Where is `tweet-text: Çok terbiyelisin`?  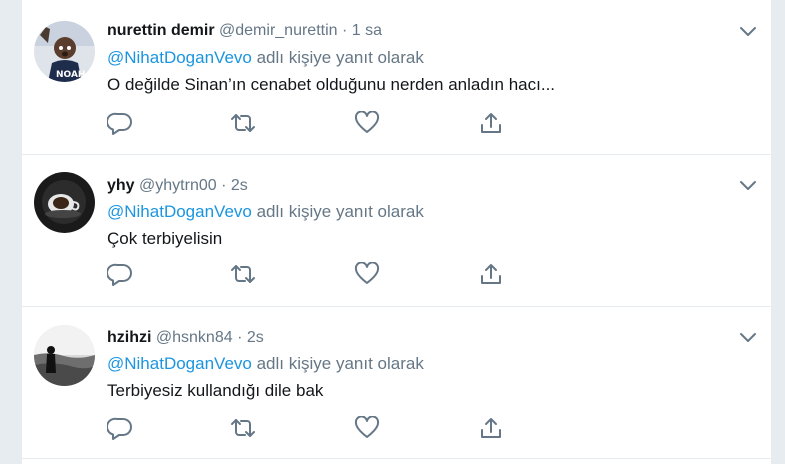 tweet-text: Çok terbiyelisin is located at coordinates (165, 238).